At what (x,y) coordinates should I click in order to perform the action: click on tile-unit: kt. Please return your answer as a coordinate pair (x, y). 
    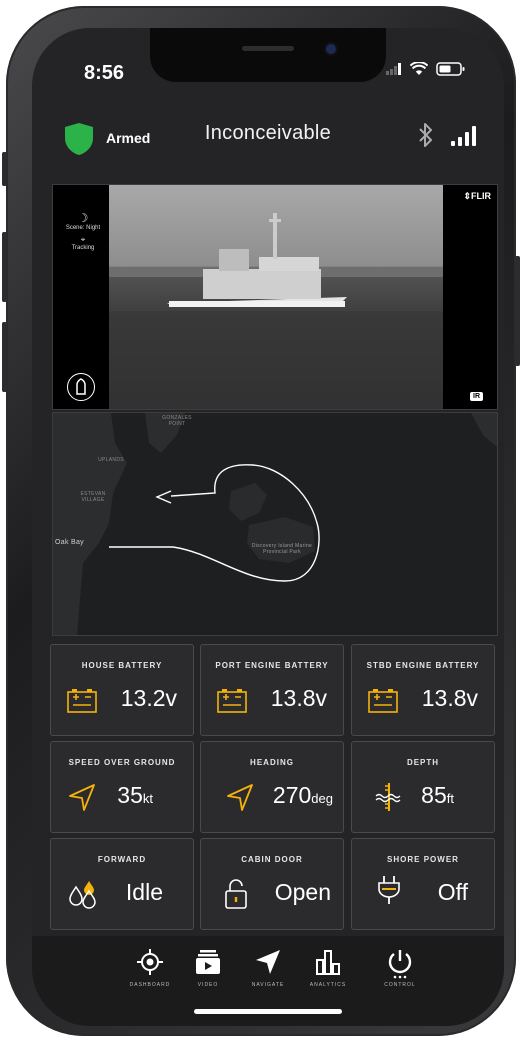
    Looking at the image, I should click on (147, 798).